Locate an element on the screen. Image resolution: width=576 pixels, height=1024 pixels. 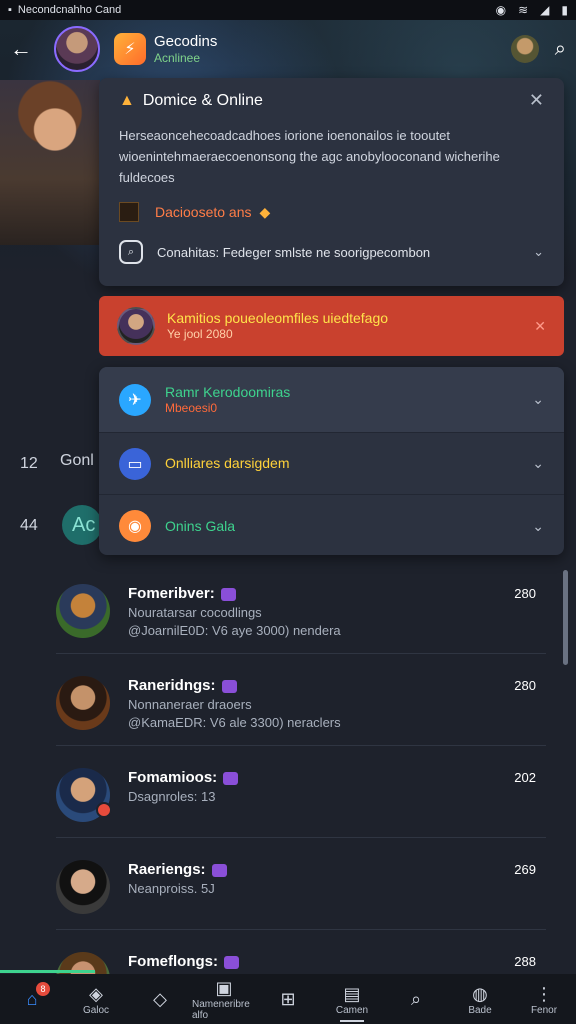
hero-character-art is located at coordinates (50, 162).